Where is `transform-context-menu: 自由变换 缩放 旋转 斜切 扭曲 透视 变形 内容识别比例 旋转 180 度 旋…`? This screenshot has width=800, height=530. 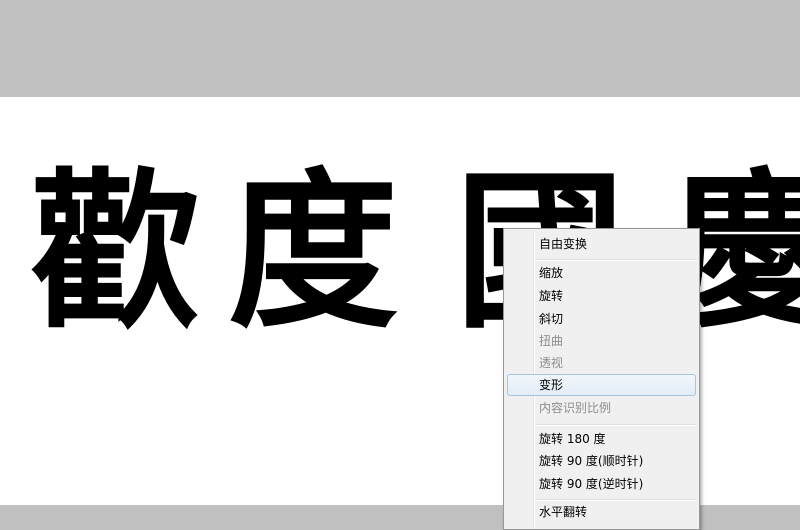 transform-context-menu: 自由变换 缩放 旋转 斜切 扭曲 透视 变形 内容识别比例 旋转 180 度 旋… is located at coordinates (601, 379).